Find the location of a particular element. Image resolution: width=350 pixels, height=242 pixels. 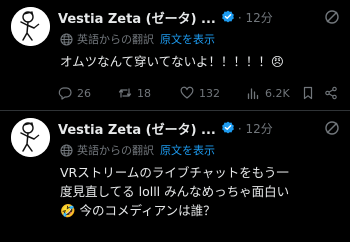

retweet-button: 18 is located at coordinates (134, 93).